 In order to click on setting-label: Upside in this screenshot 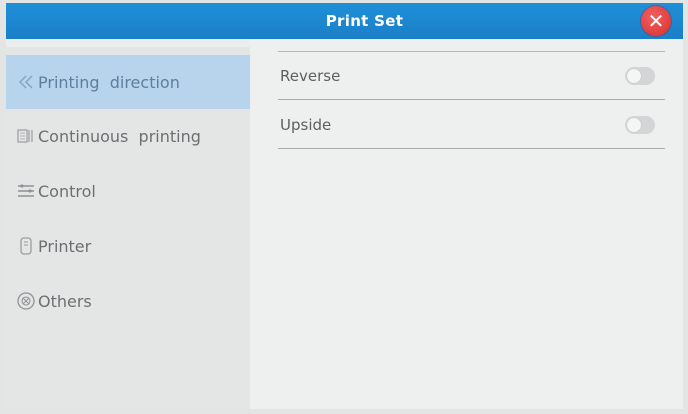, I will do `click(306, 124)`.